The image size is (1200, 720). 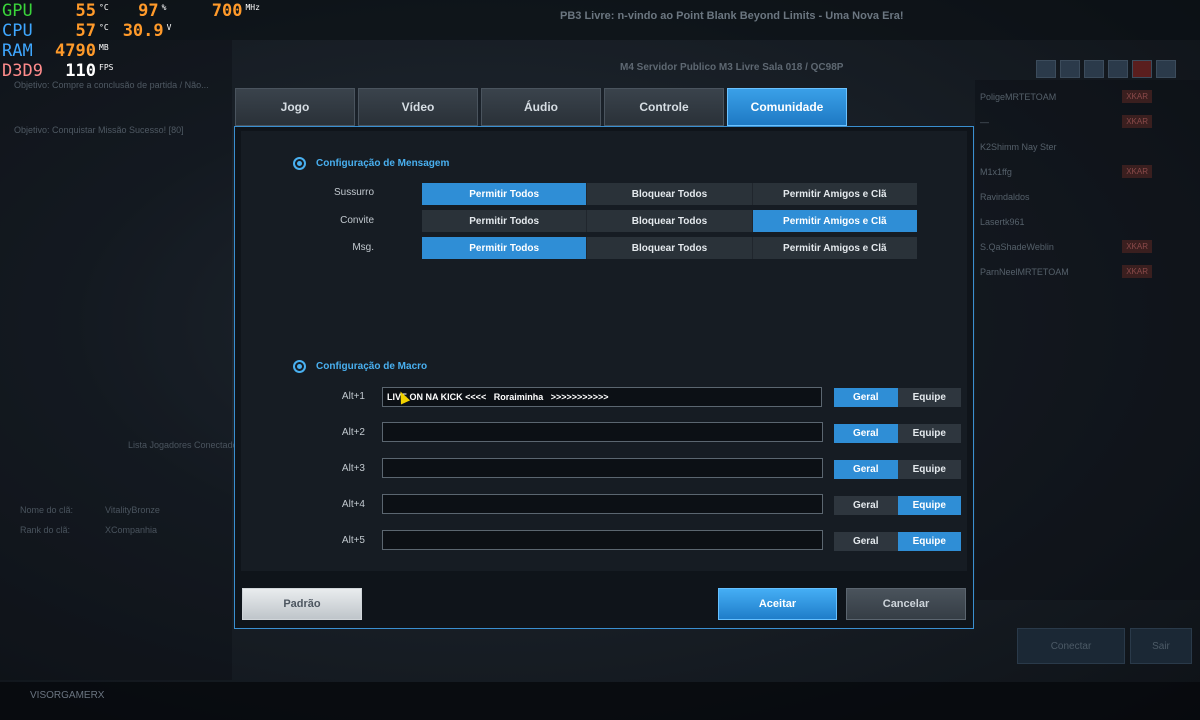 I want to click on tab-video: Vídeo, so click(x=418, y=107).